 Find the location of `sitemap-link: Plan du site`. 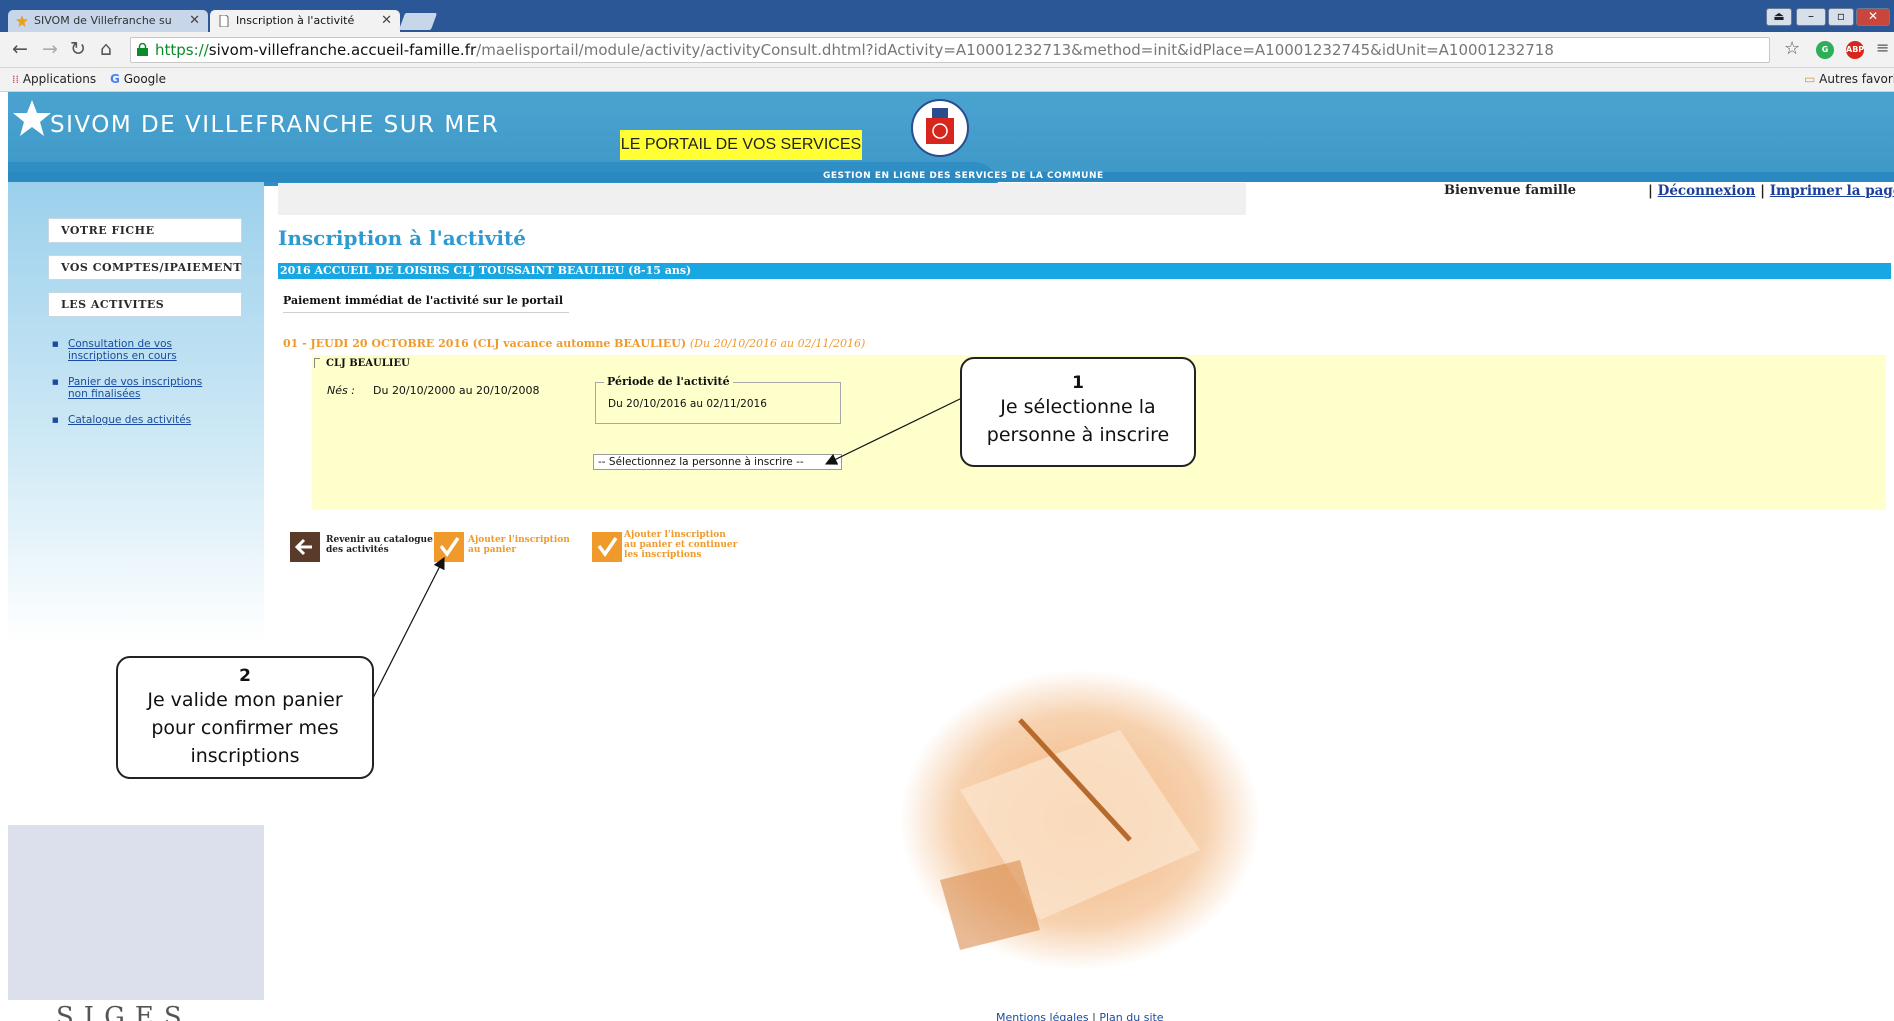

sitemap-link: Plan du site is located at coordinates (1131, 1016).